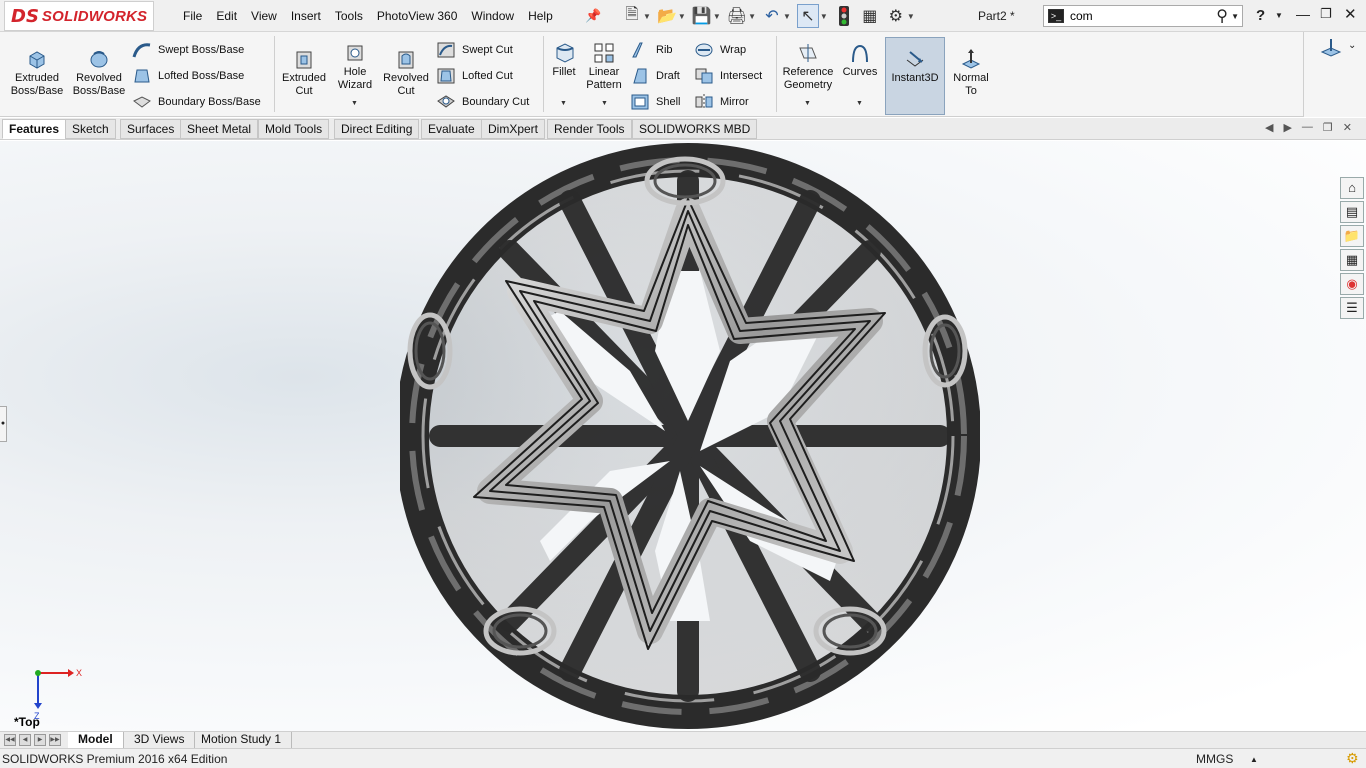 This screenshot has height=768, width=1366. What do you see at coordinates (1352, 236) in the screenshot?
I see `file-explorer-icon: 📁` at bounding box center [1352, 236].